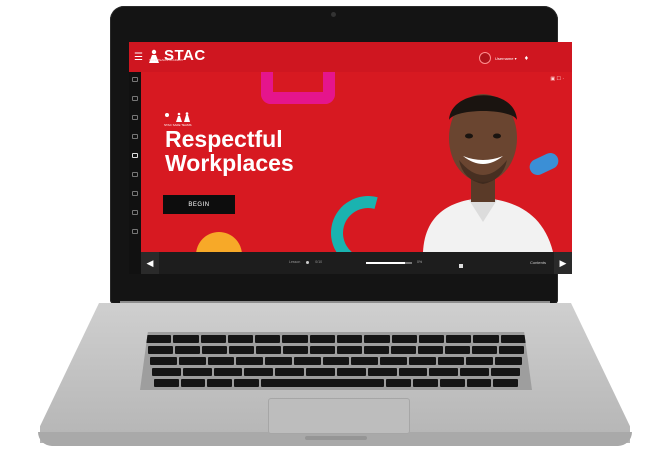  I want to click on user-menu: Username ▾ ♦, so click(503, 58).